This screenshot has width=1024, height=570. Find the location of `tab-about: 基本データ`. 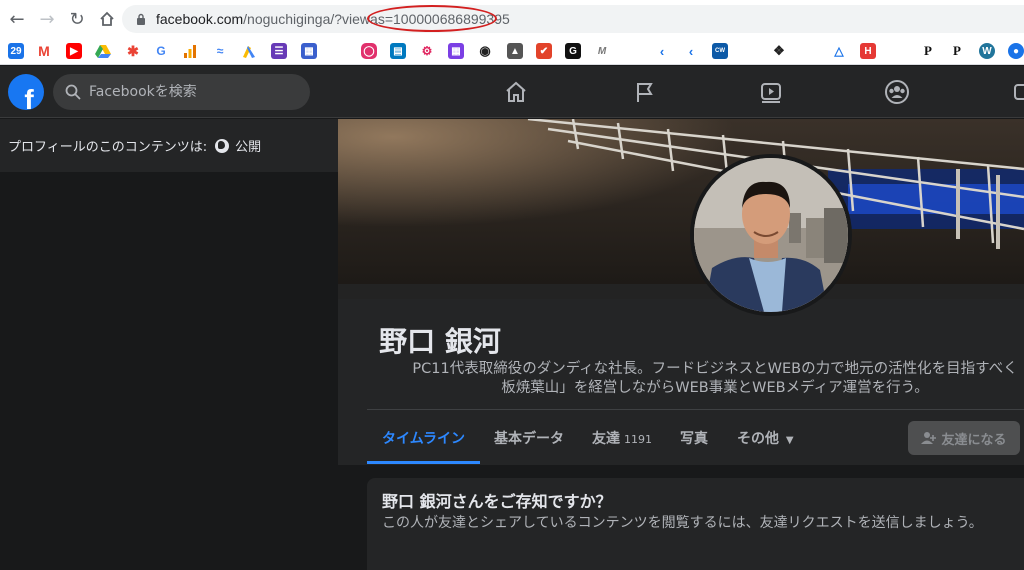

tab-about: 基本データ is located at coordinates (529, 438).